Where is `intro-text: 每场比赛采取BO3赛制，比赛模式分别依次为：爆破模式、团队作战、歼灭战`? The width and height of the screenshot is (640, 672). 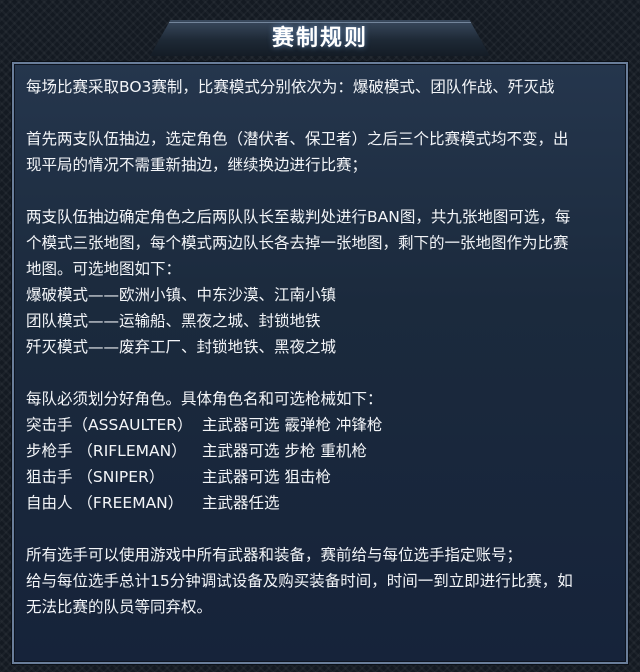 intro-text: 每场比赛采取BO3赛制，比赛模式分别依次为：爆破模式、团队作战、歼灭战 is located at coordinates (290, 87).